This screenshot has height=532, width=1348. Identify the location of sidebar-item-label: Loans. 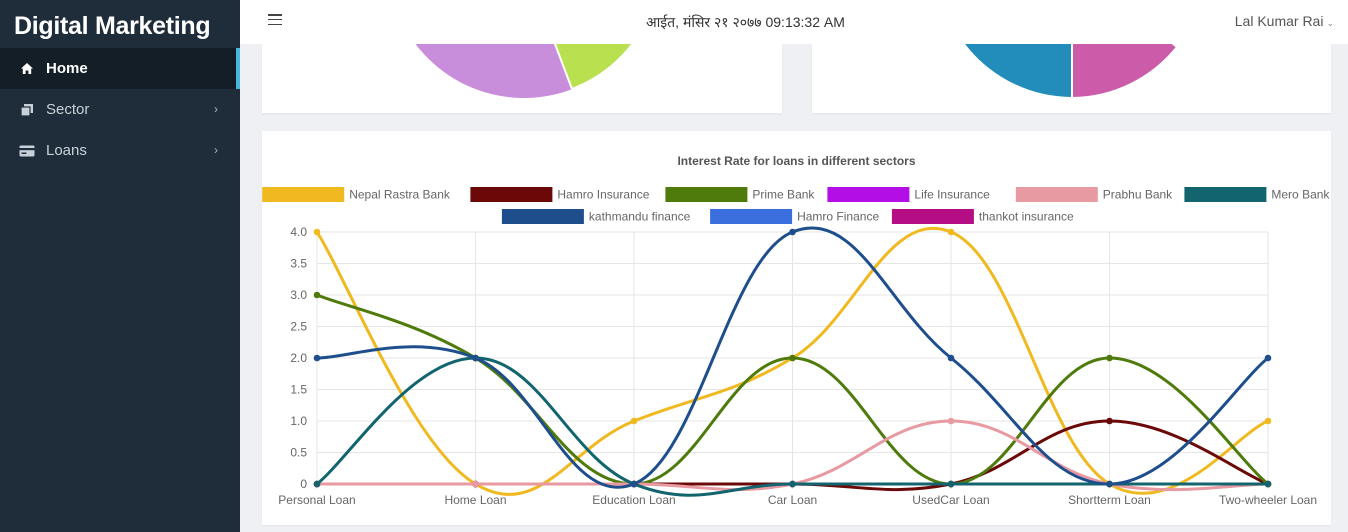
(66, 150).